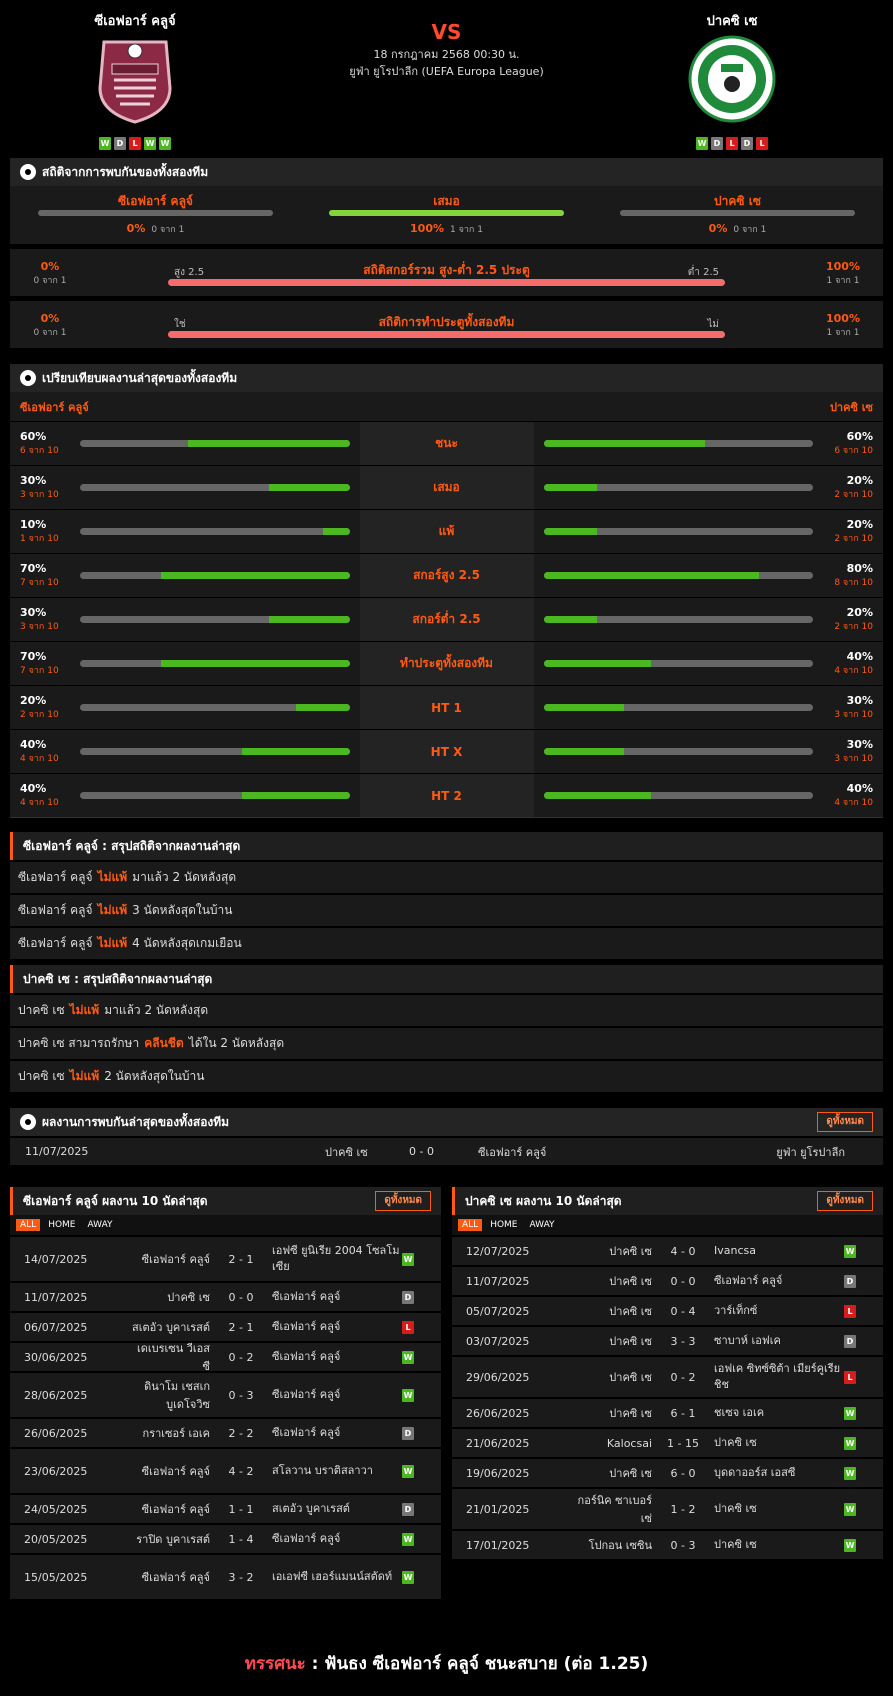 Image resolution: width=893 pixels, height=1696 pixels. What do you see at coordinates (498, 1545) in the screenshot?
I see `match-date: 17/01/2025` at bounding box center [498, 1545].